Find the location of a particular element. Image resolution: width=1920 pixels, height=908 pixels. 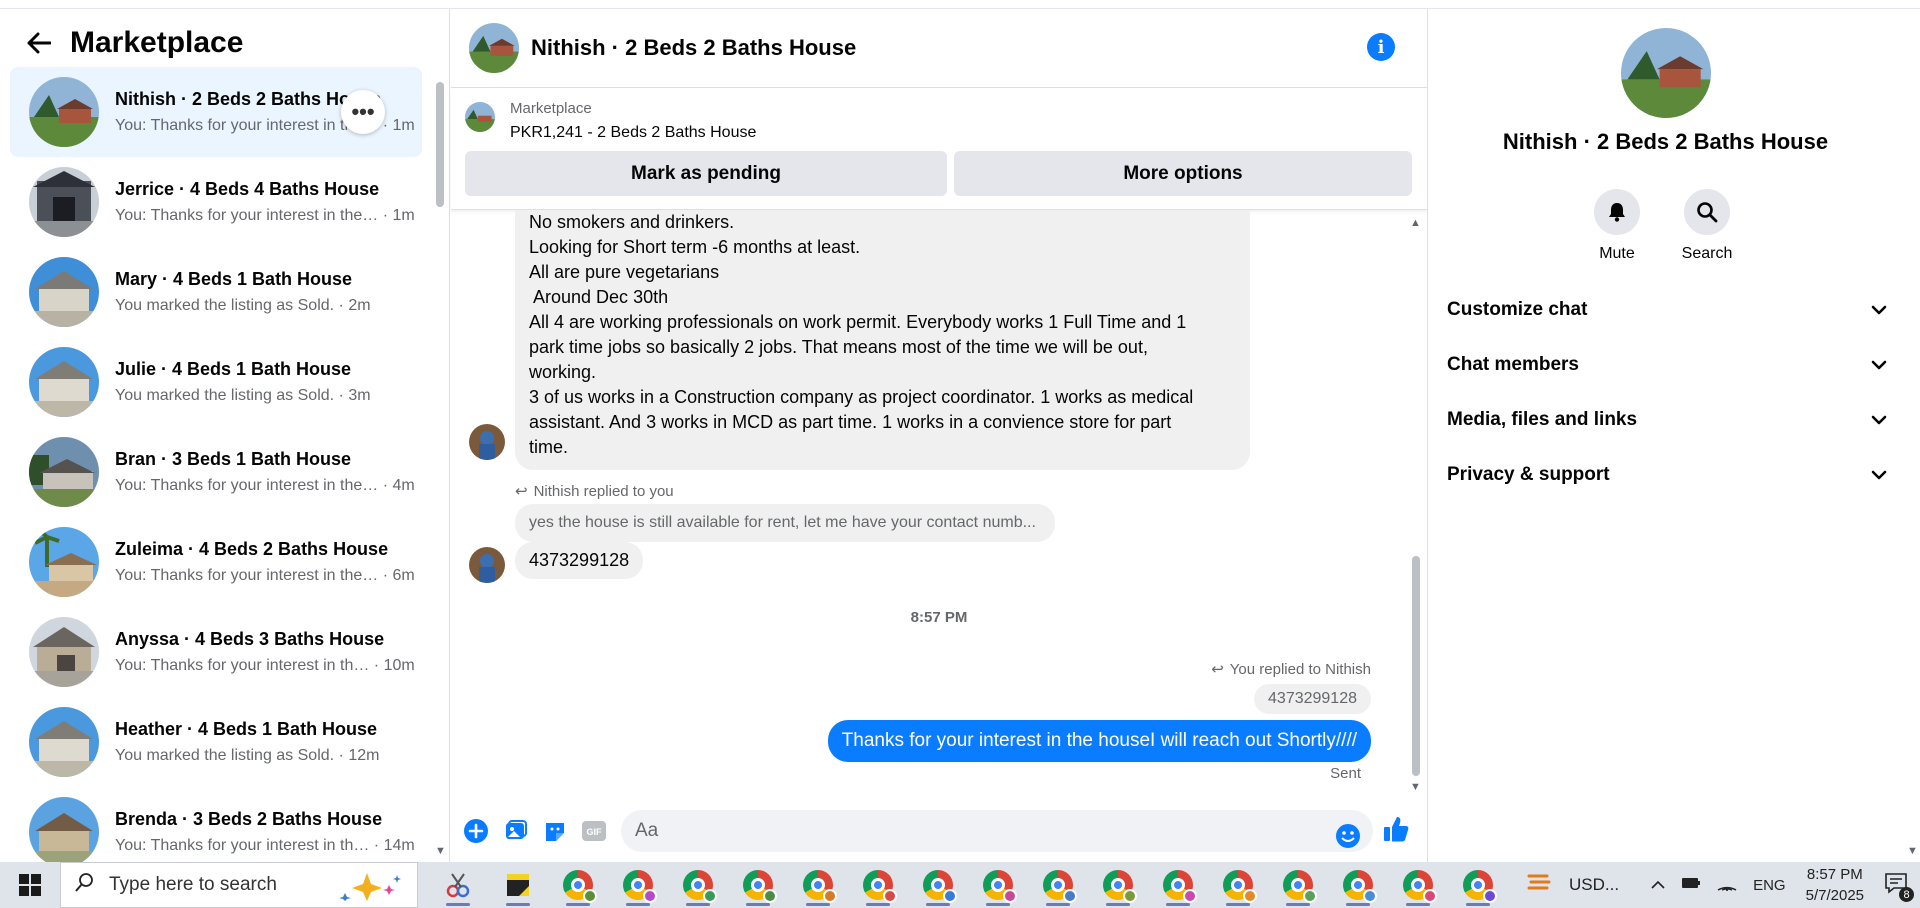

quoted-message: 4373299128 is located at coordinates (1312, 699).